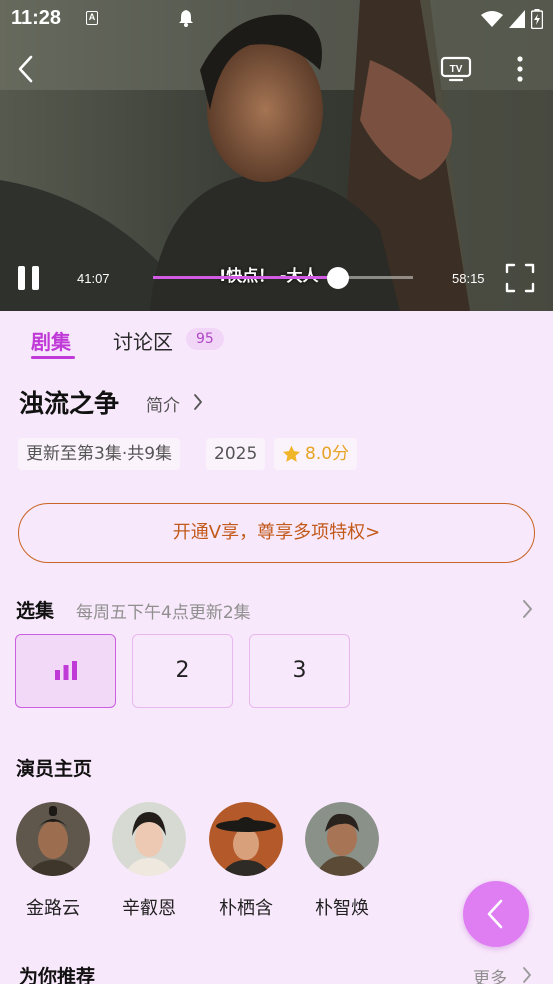  I want to click on episodes-schedule-note: 每周五下午4点更新2集, so click(163, 613).